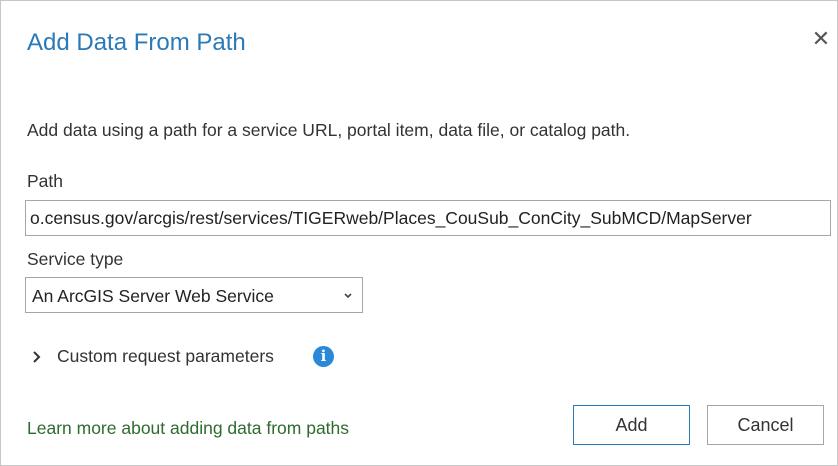 This screenshot has height=466, width=838. I want to click on service-type-selected-value: An ArcGIS Server Web Service, so click(153, 296).